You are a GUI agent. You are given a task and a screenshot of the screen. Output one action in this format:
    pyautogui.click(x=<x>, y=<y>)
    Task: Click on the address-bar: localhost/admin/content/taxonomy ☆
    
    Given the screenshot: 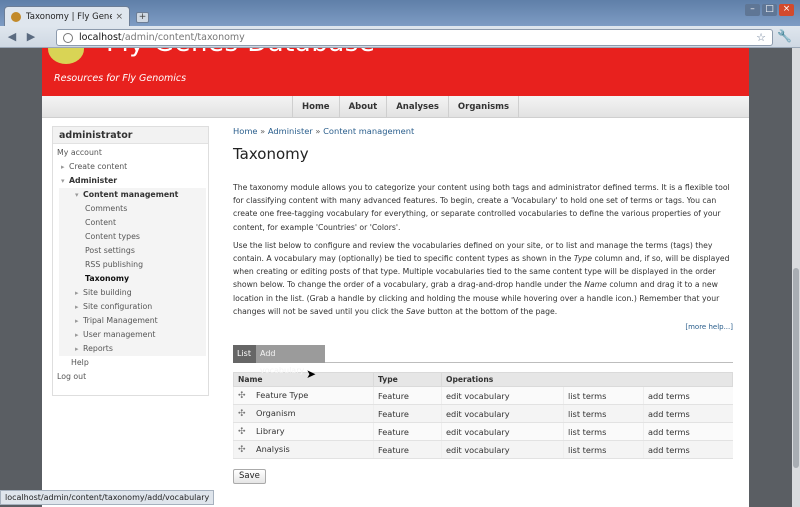 What is the action you would take?
    pyautogui.click(x=414, y=37)
    